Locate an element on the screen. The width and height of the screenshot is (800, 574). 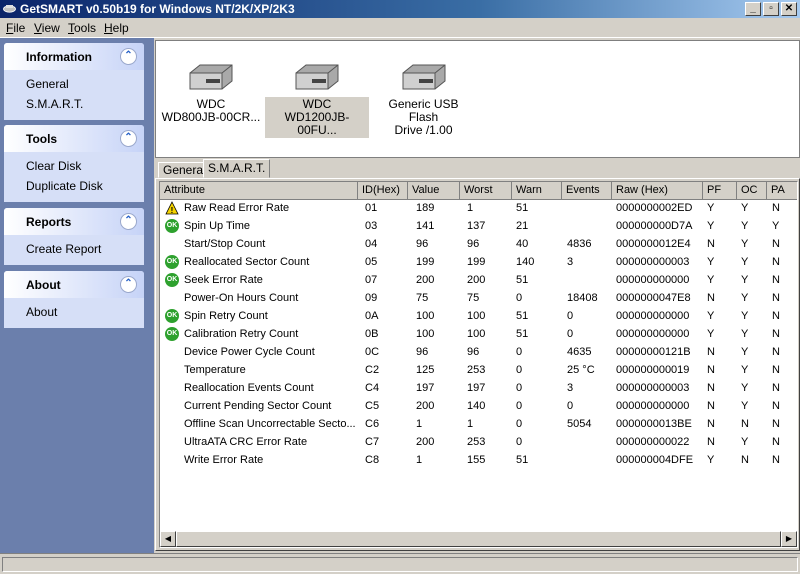
group-header-information: Information ⌃ is located at coordinates (74, 56).